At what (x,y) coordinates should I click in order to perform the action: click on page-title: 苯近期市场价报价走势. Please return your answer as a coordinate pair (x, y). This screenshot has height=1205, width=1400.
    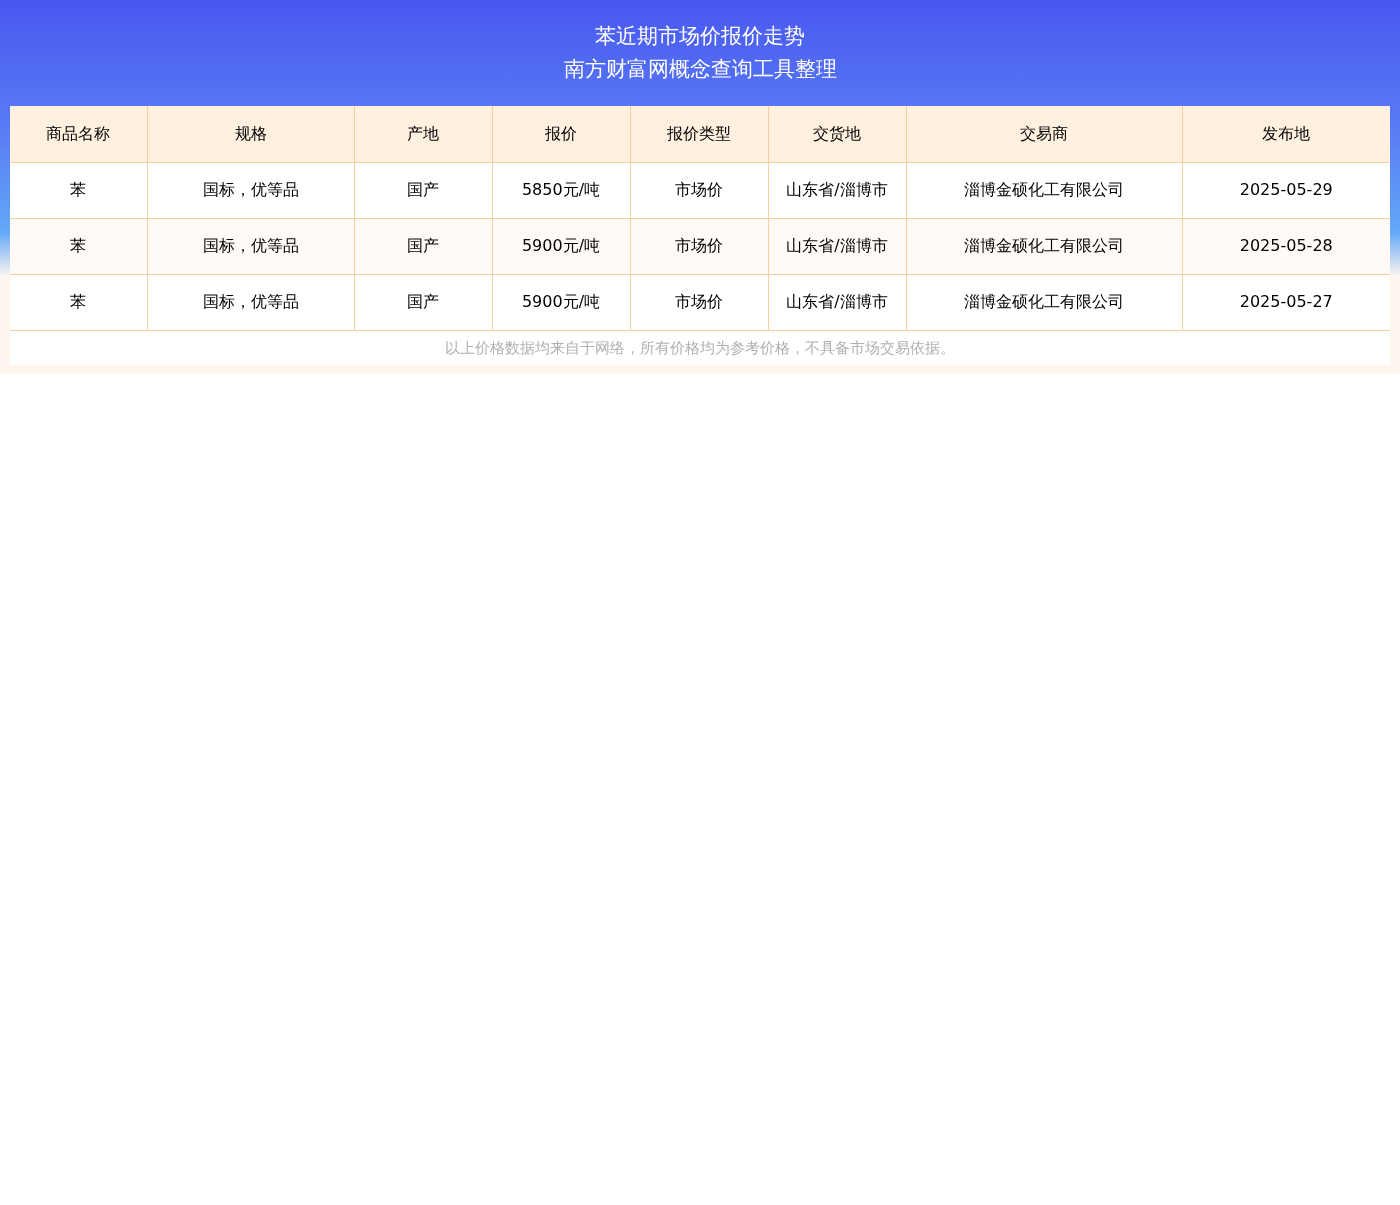
    Looking at the image, I should click on (700, 36).